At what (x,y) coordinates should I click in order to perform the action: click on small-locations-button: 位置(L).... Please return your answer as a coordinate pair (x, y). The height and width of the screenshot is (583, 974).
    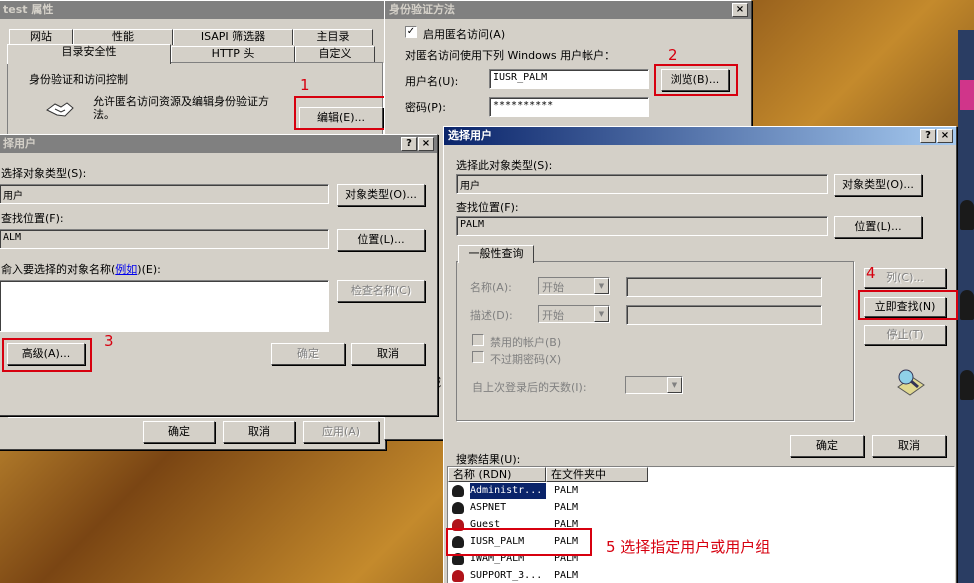
    Looking at the image, I should click on (381, 240).